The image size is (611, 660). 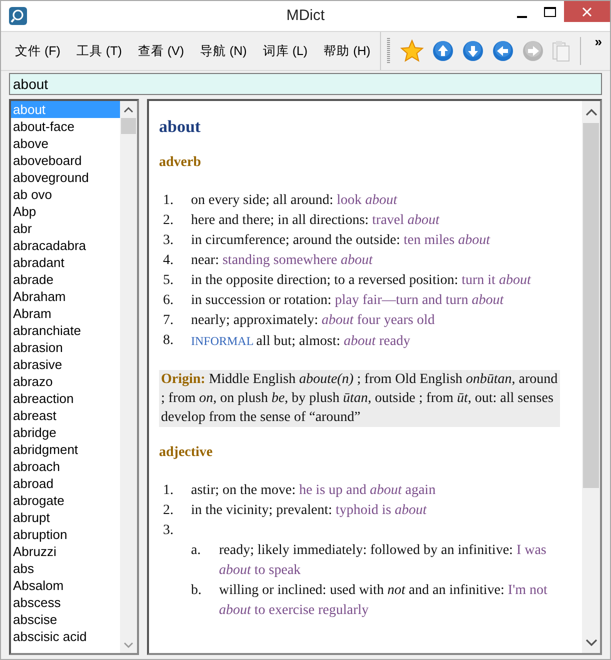 I want to click on word-list-item: abradant, so click(x=65, y=262).